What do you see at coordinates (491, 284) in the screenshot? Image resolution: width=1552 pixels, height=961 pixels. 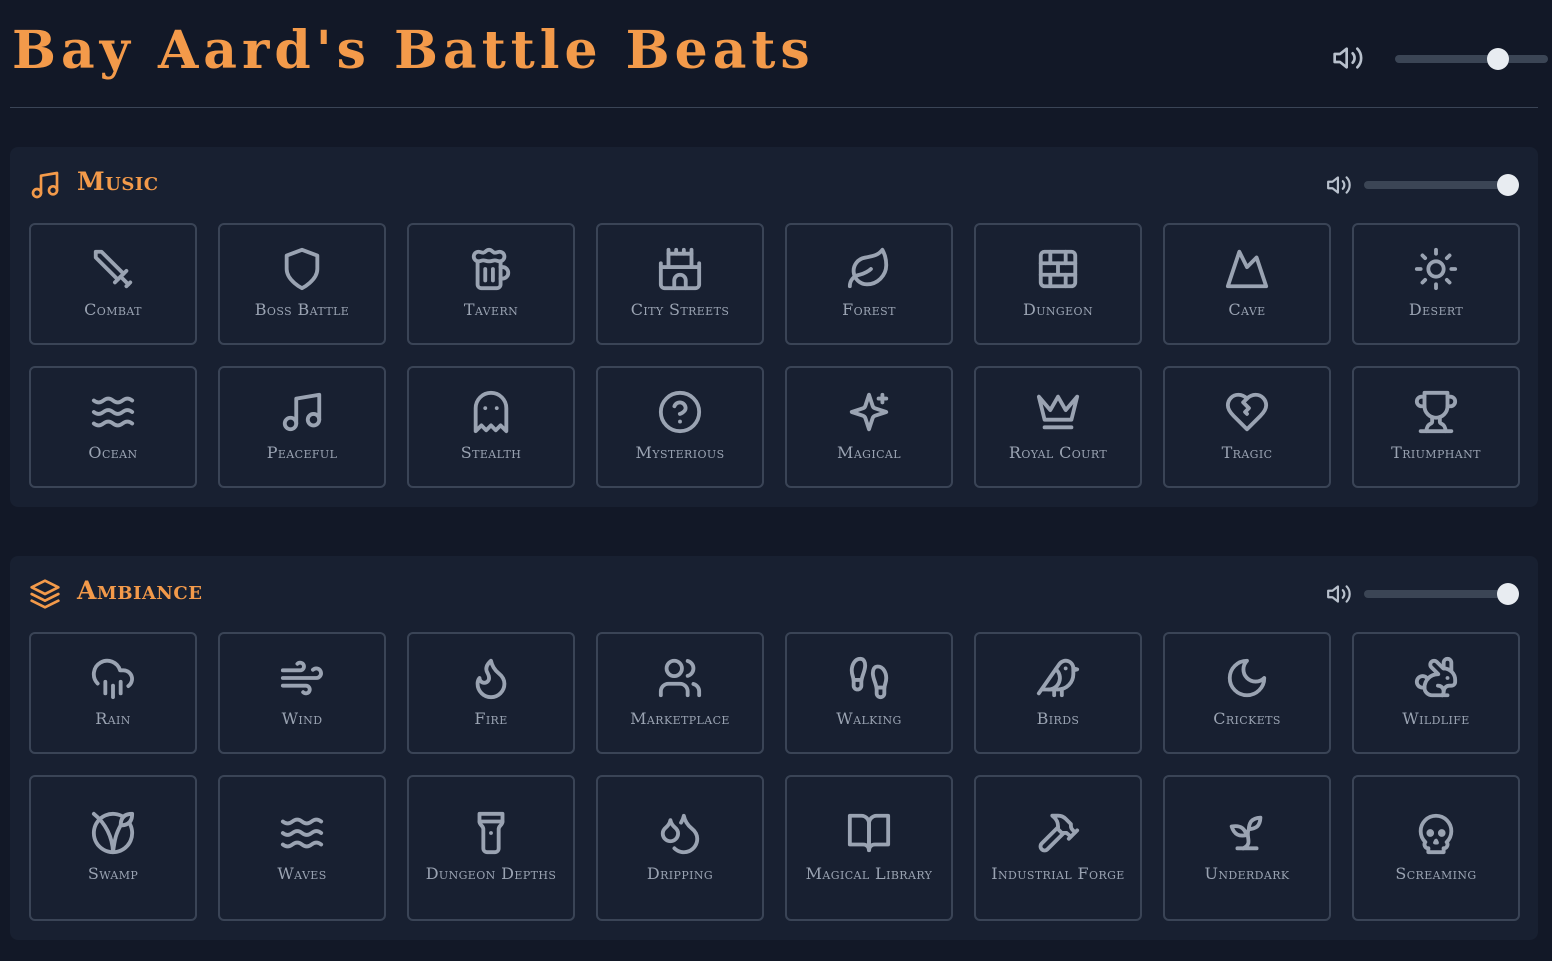 I see `music-tile-tavern: Tavern` at bounding box center [491, 284].